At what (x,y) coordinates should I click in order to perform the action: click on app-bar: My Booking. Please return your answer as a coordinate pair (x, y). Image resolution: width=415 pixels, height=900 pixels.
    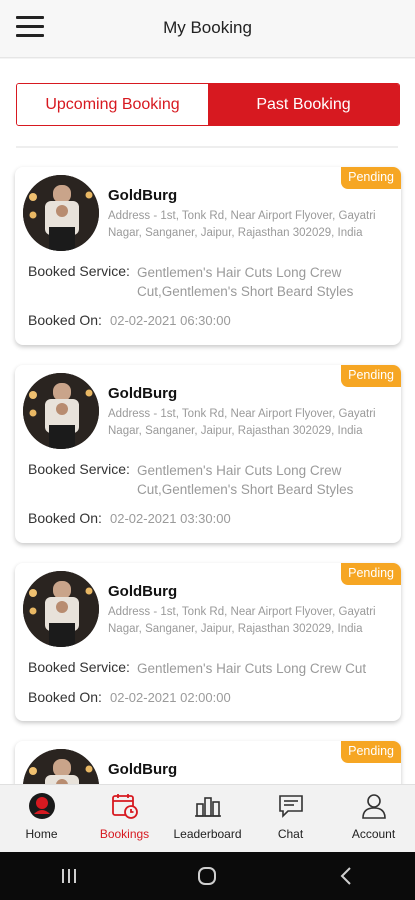
    Looking at the image, I should click on (207, 29).